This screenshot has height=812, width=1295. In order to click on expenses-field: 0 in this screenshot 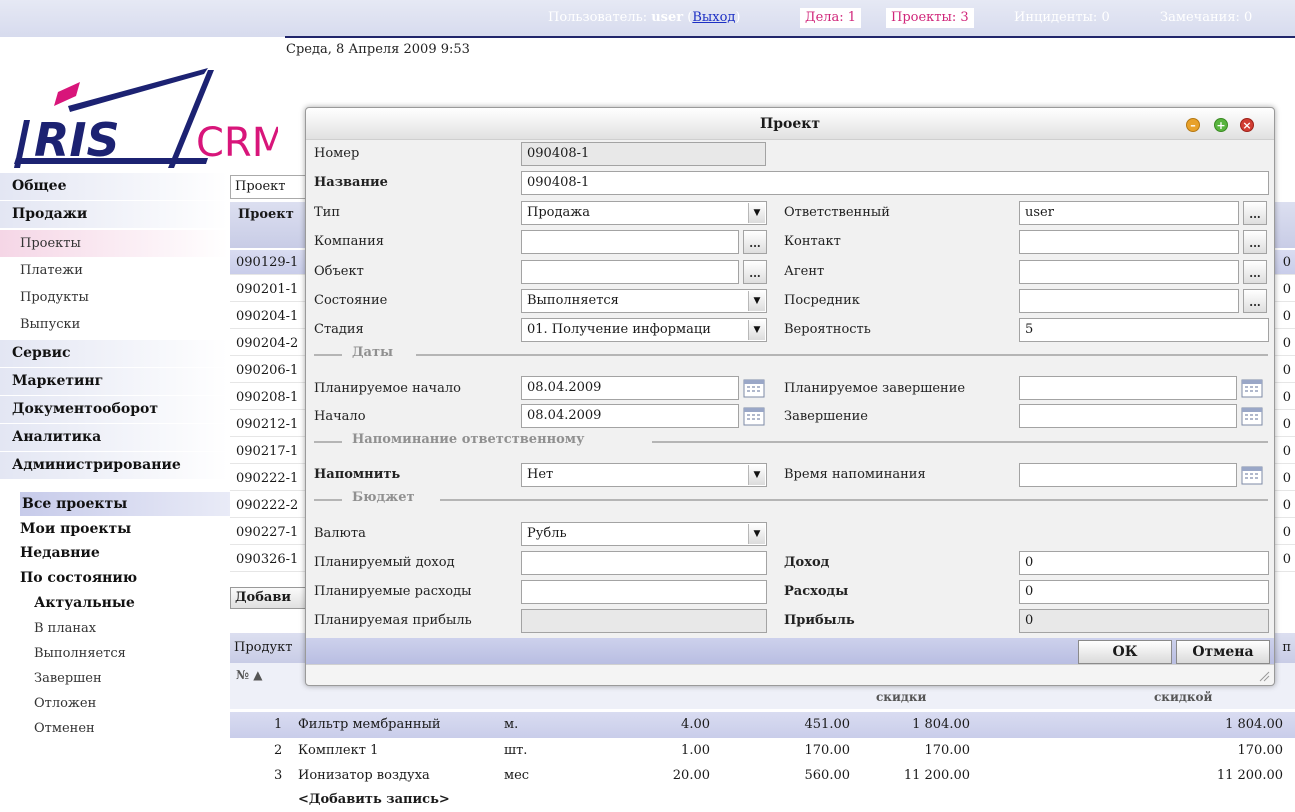, I will do `click(1144, 592)`.